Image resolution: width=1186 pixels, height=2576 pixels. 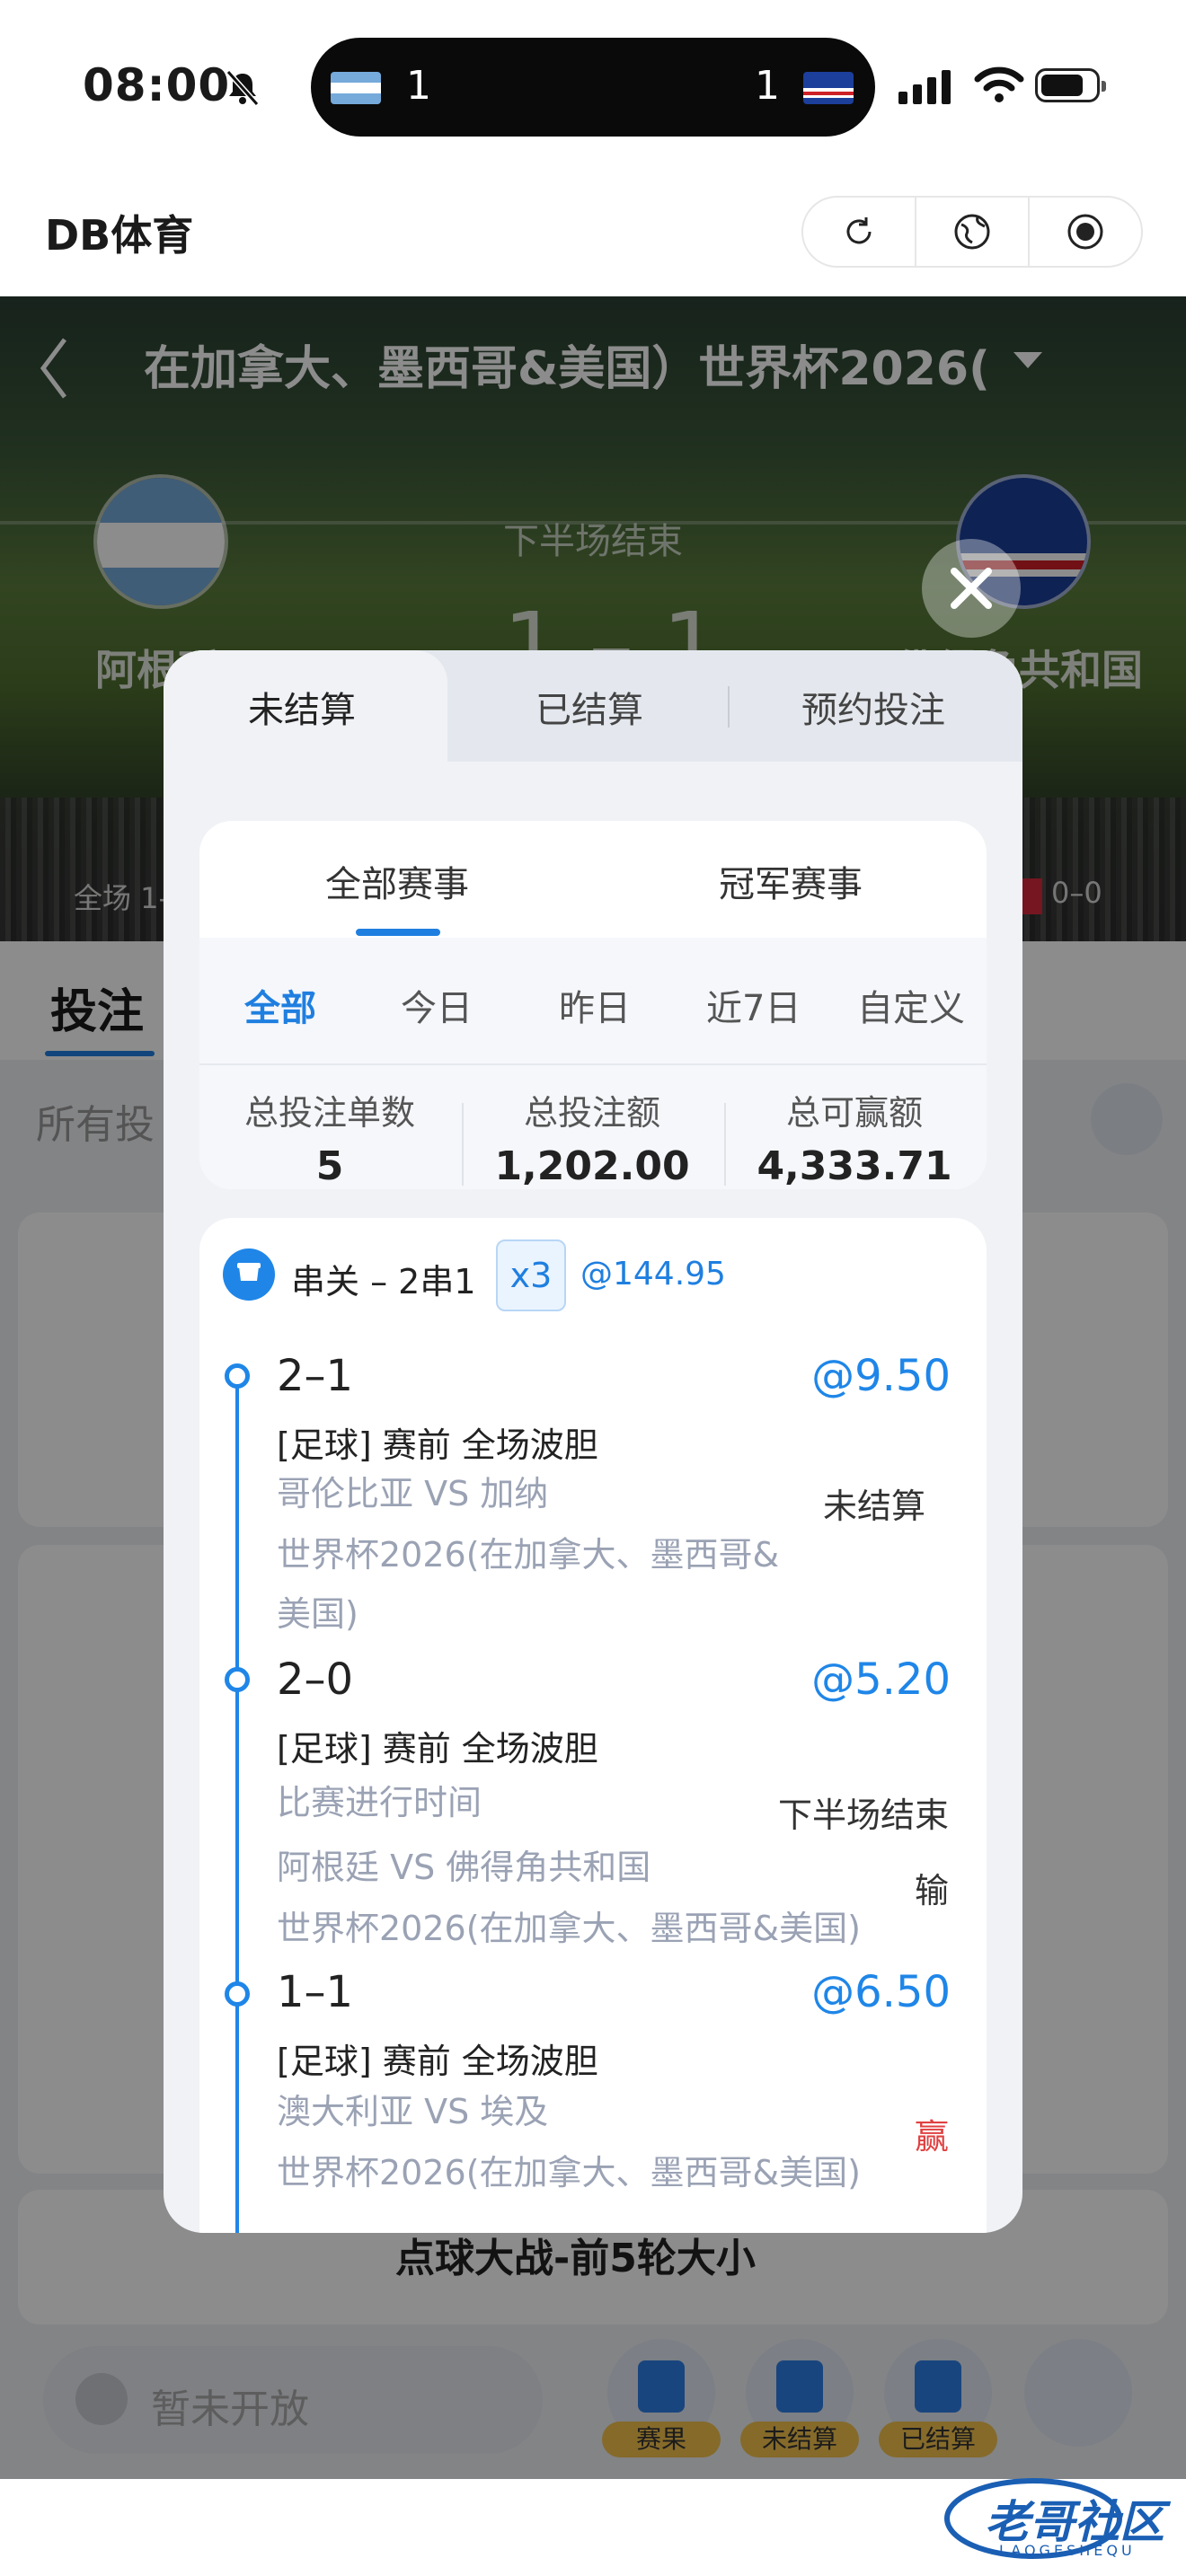 I want to click on refresh-button, so click(x=859, y=232).